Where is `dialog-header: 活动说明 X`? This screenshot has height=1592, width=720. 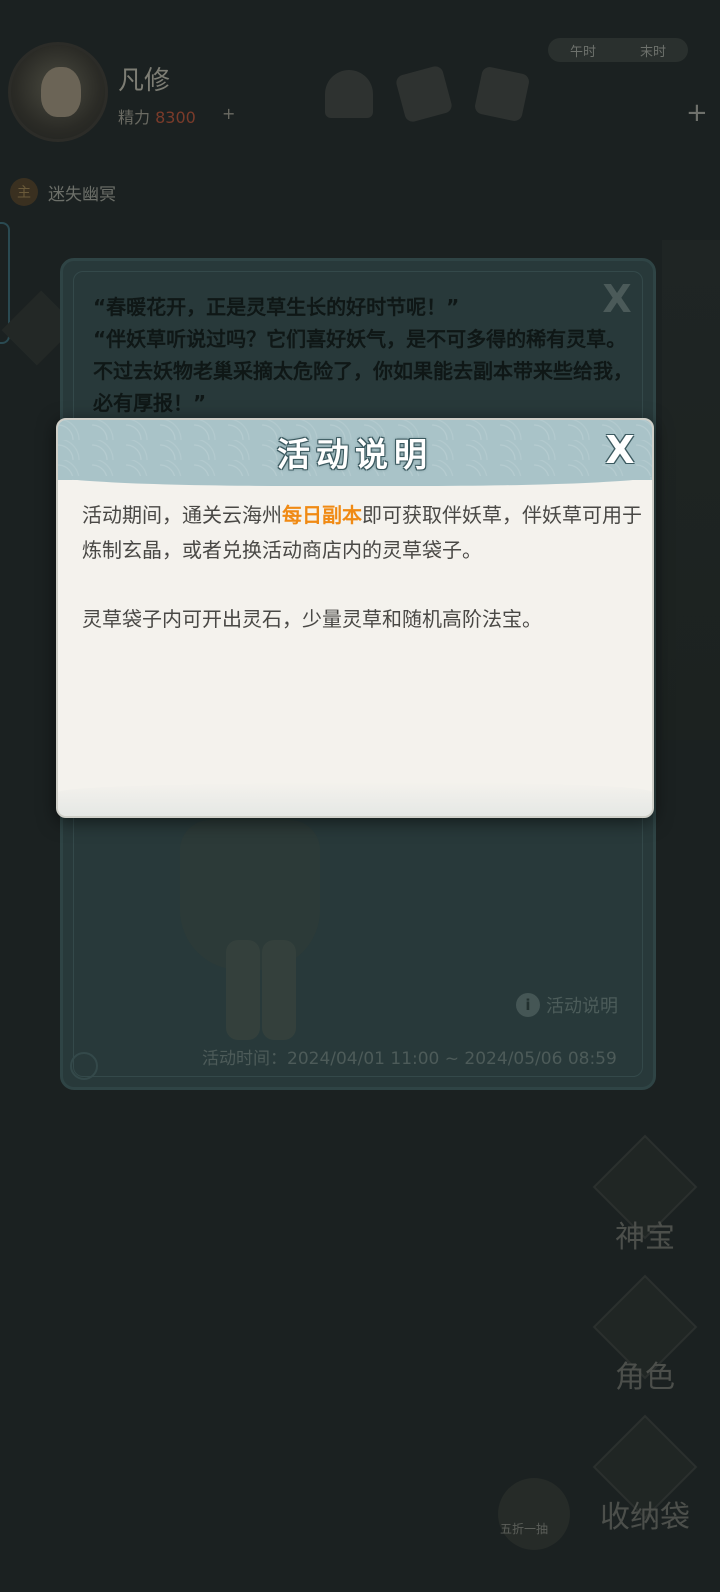
dialog-header: 活动说明 X is located at coordinates (355, 453).